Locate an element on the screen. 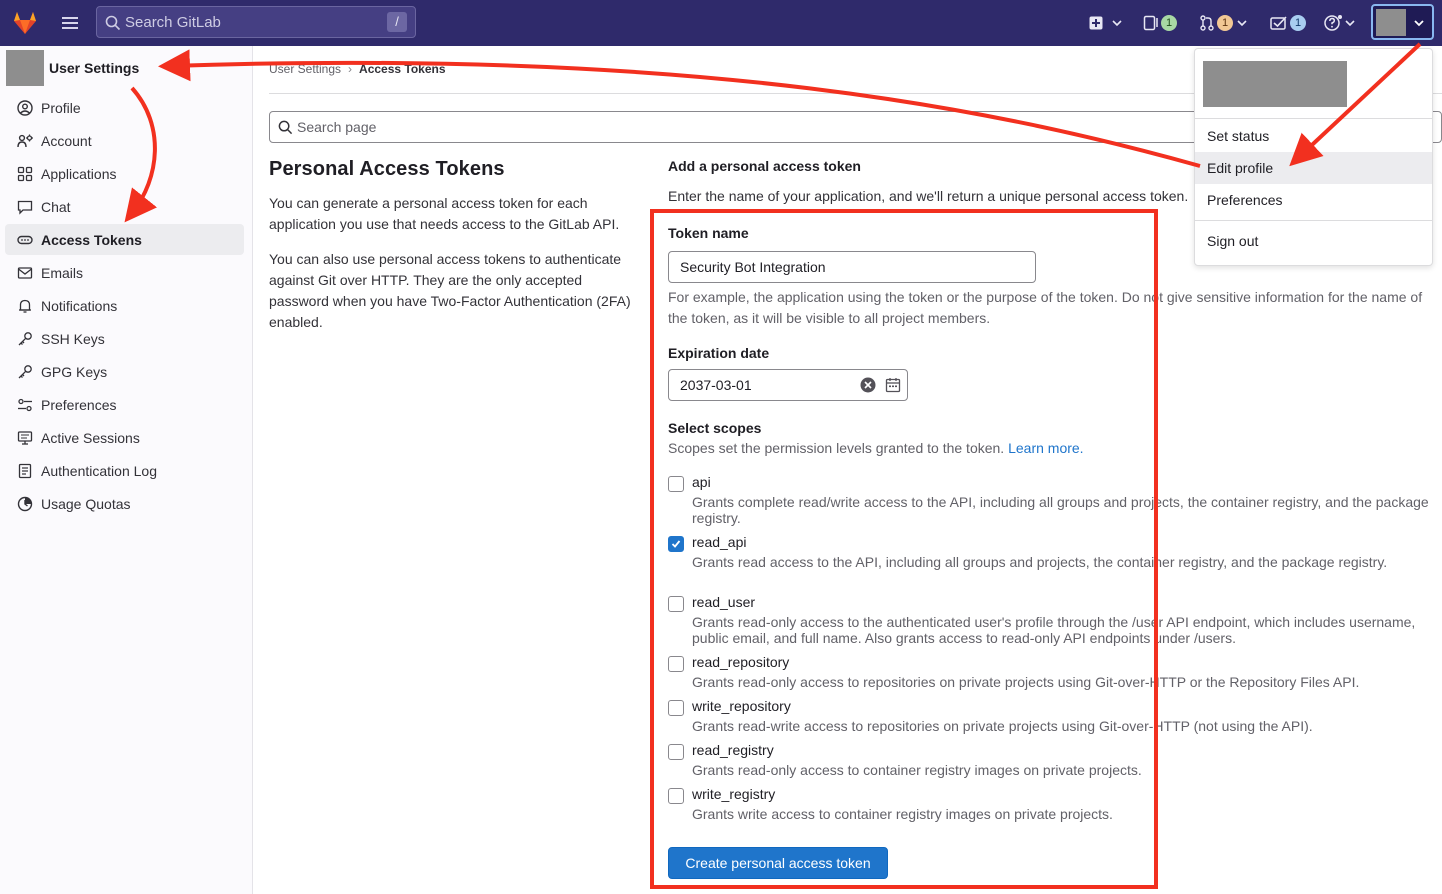 This screenshot has width=1442, height=894. help-icon is located at coordinates (1333, 23).